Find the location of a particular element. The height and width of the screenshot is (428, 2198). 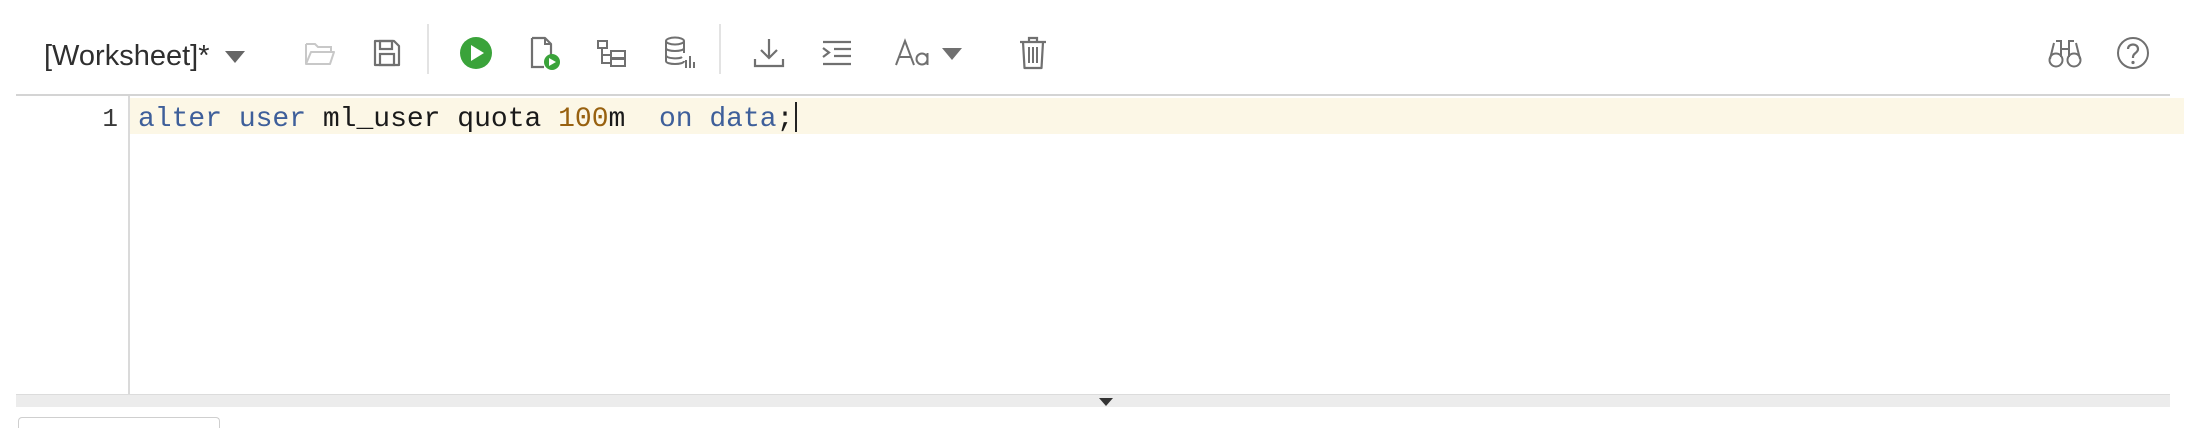

case-icon is located at coordinates (912, 52).